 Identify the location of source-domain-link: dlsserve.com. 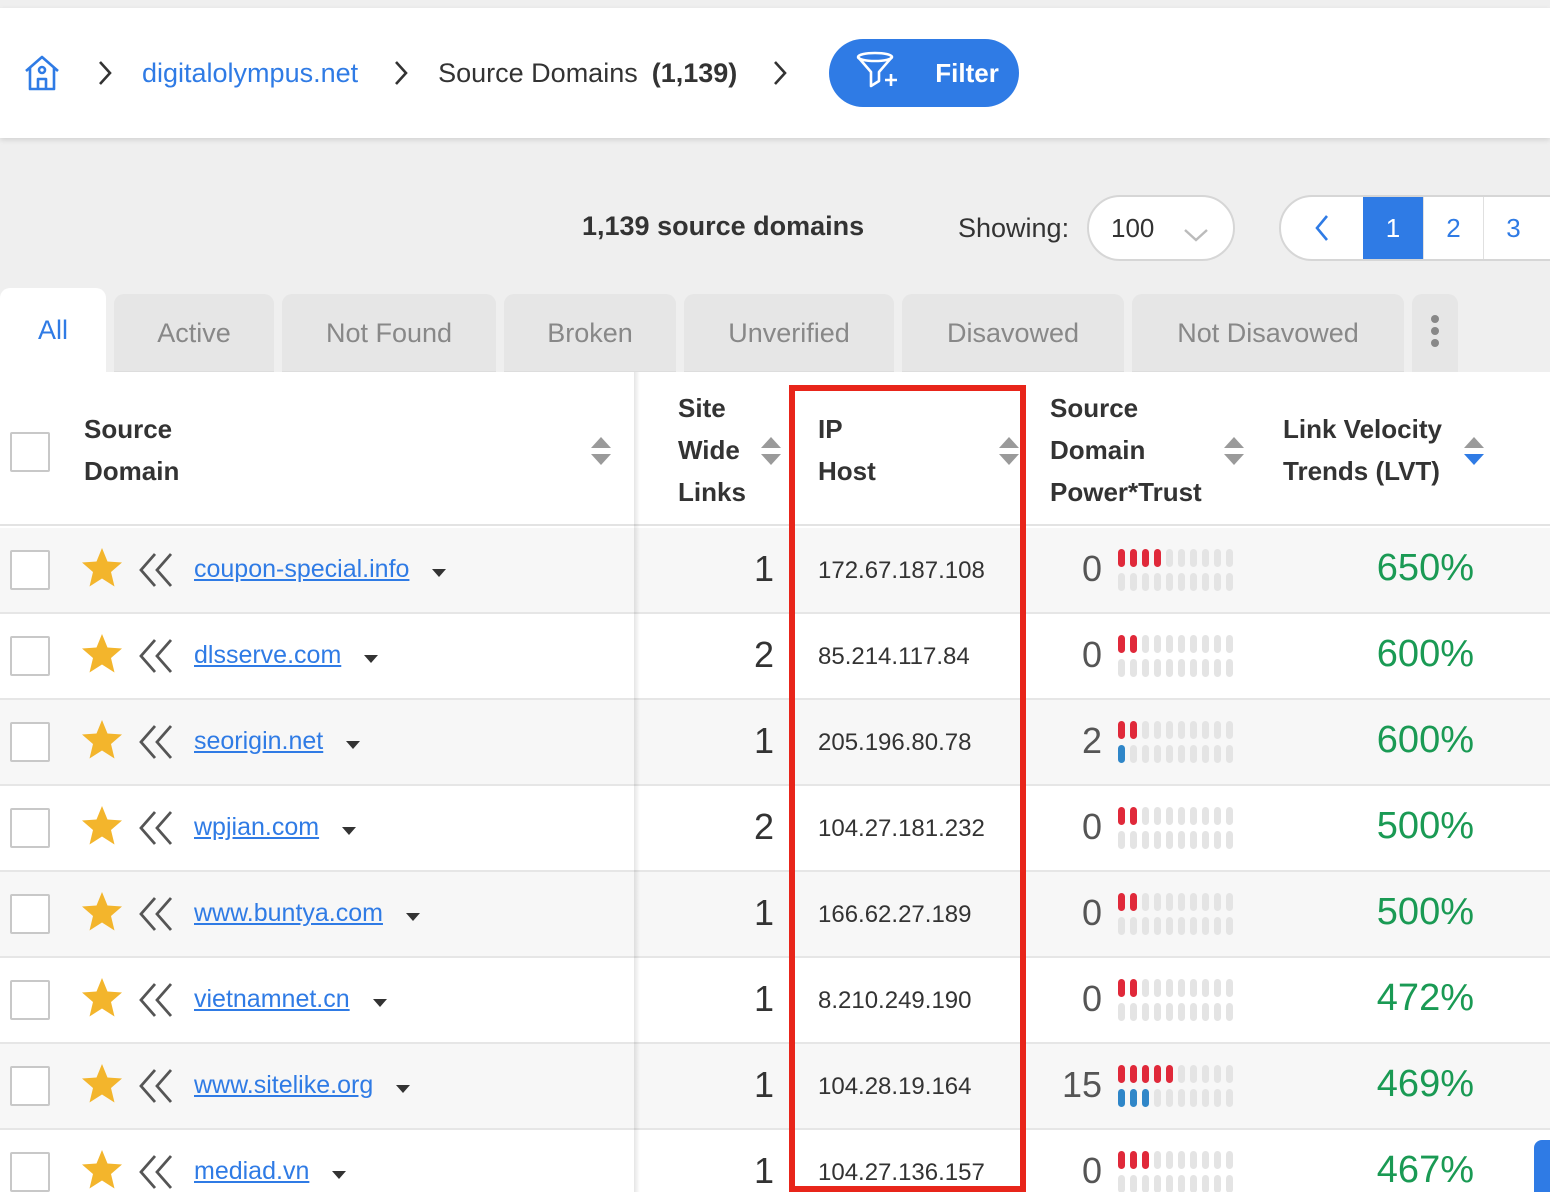
(286, 656).